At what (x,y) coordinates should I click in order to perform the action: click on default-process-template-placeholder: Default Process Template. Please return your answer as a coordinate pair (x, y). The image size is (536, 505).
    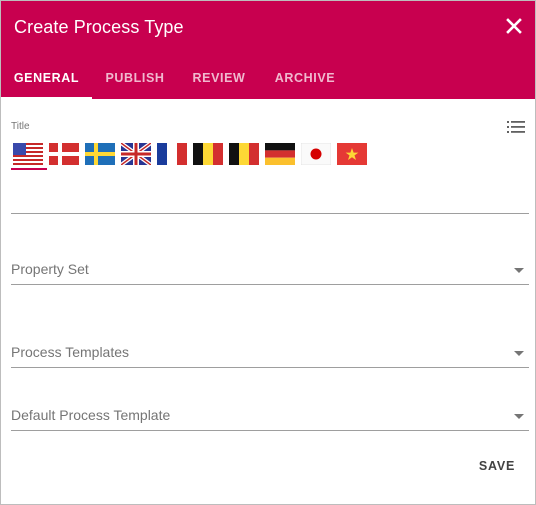
    Looking at the image, I should click on (91, 415).